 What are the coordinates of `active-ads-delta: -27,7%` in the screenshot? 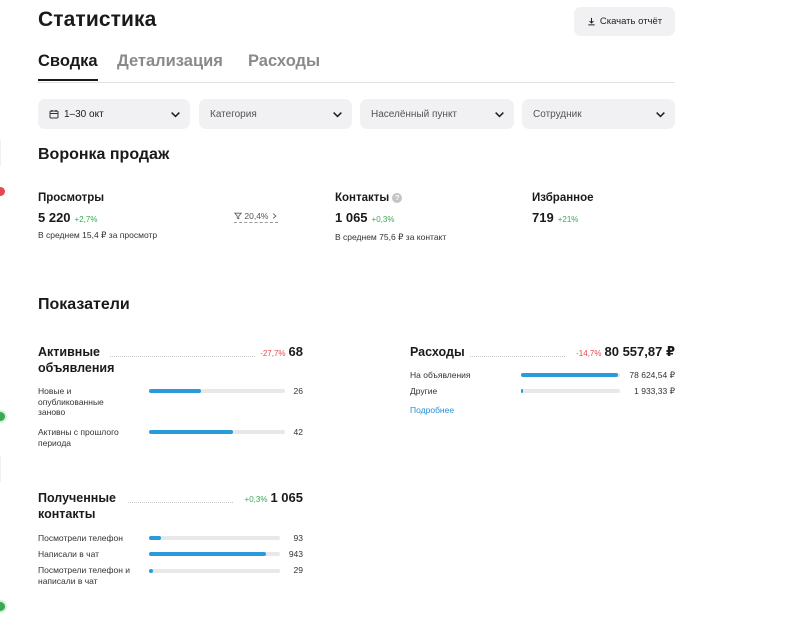 It's located at (273, 353).